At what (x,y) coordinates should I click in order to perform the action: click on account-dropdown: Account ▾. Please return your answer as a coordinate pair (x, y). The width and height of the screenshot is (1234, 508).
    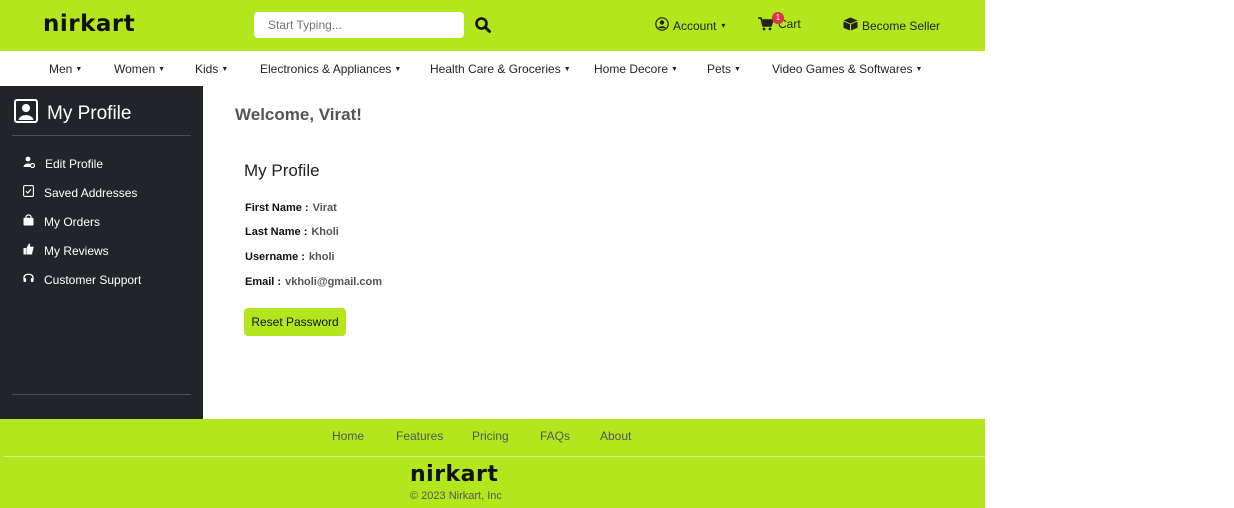
    Looking at the image, I should click on (690, 25).